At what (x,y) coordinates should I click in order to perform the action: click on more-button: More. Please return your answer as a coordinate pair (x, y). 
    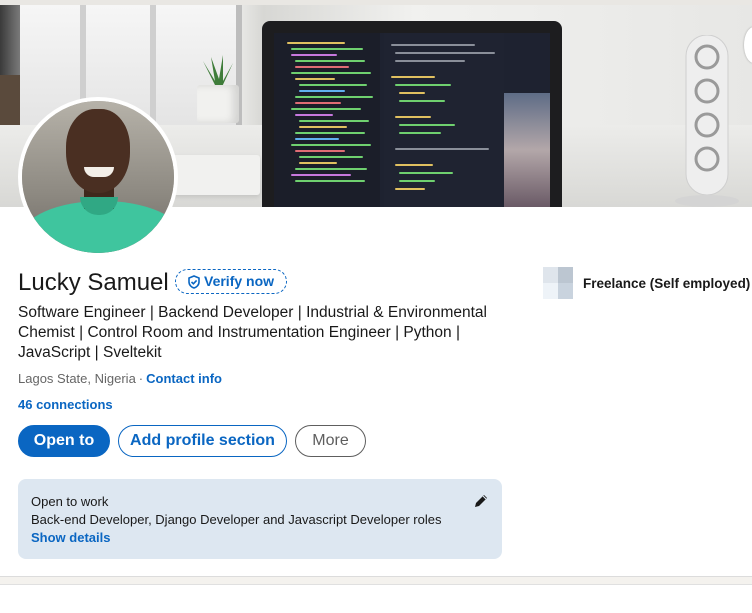
    Looking at the image, I should click on (330, 441).